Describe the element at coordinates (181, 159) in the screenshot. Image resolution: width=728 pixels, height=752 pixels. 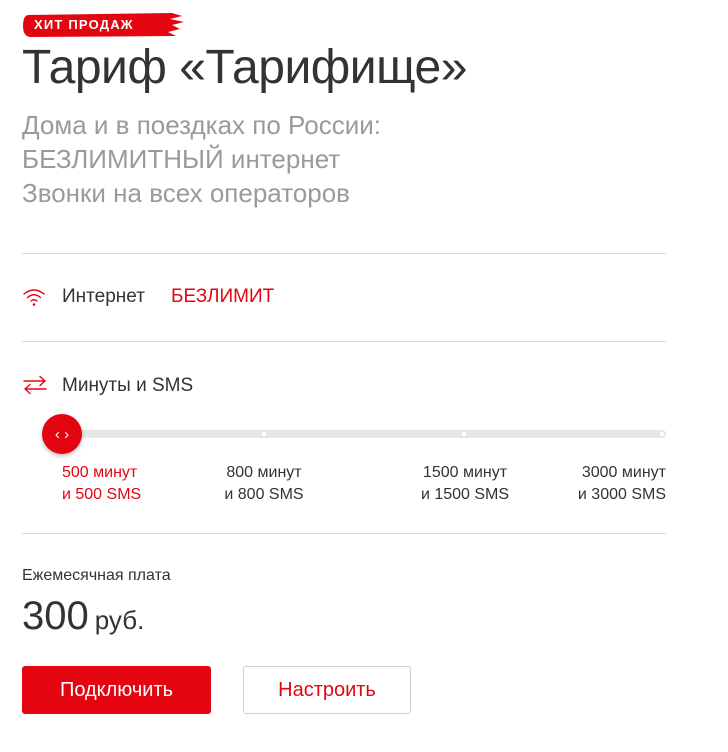
I see `subtitle-line: БЕЗЛИМИТНЫЙ интернет` at that location.